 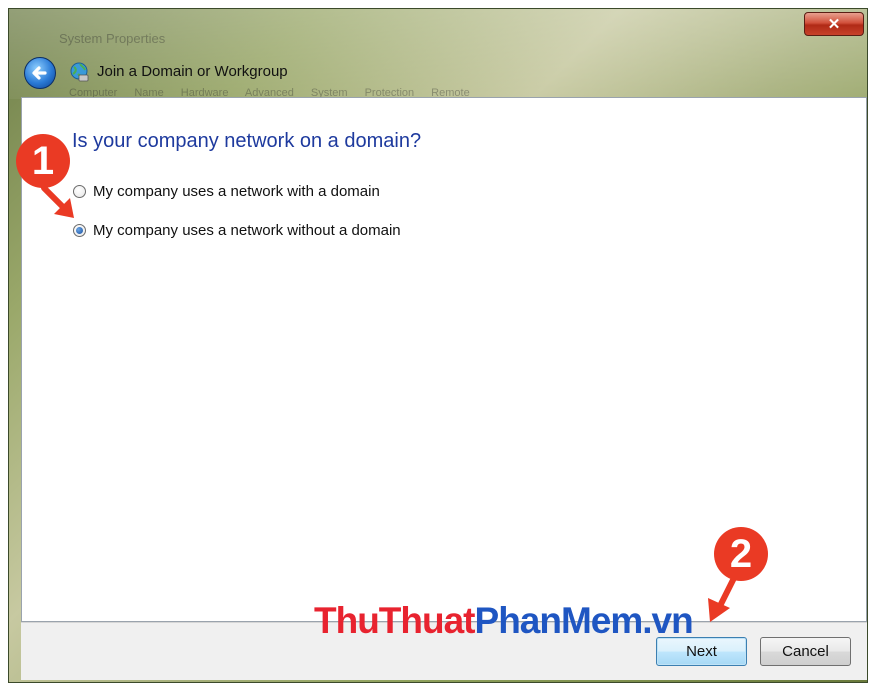 What do you see at coordinates (112, 38) in the screenshot?
I see `background-window-title: System Properties` at bounding box center [112, 38].